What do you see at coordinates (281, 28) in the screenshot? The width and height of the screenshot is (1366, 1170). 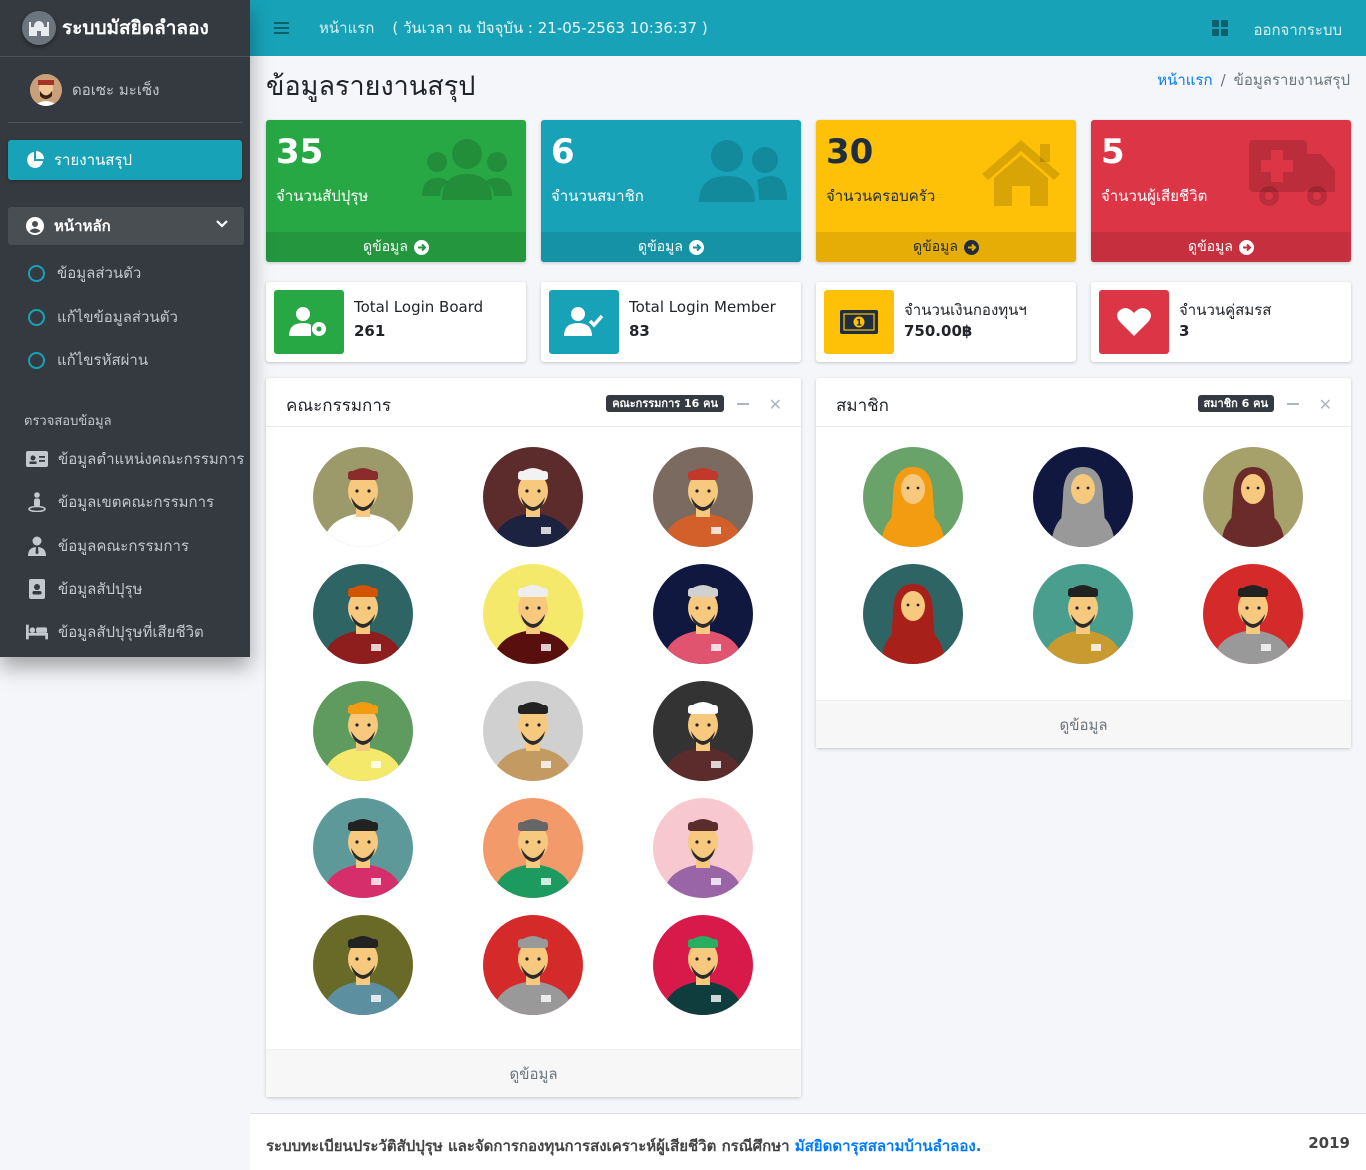 I see `menu-toggle-icon` at bounding box center [281, 28].